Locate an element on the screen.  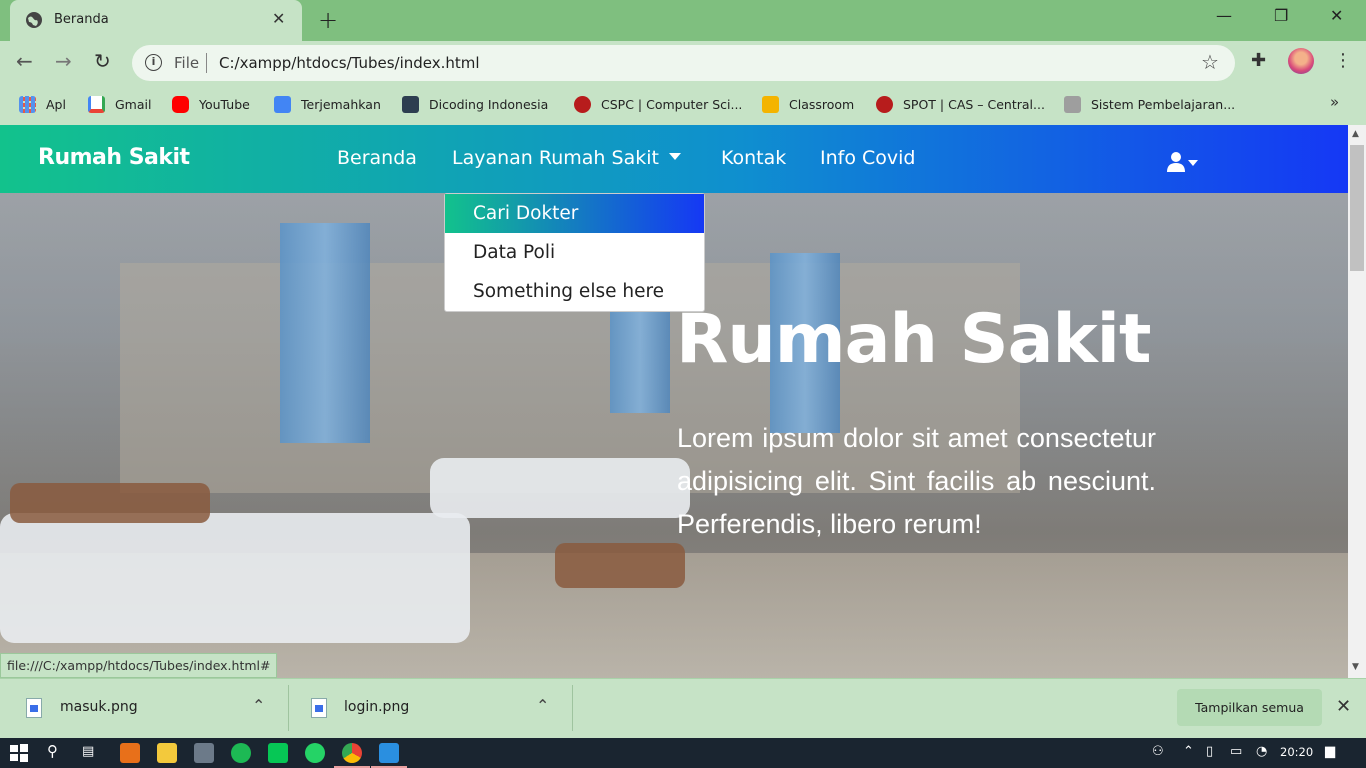
bookmark-classroom: Classroom is located at coordinates (808, 104).